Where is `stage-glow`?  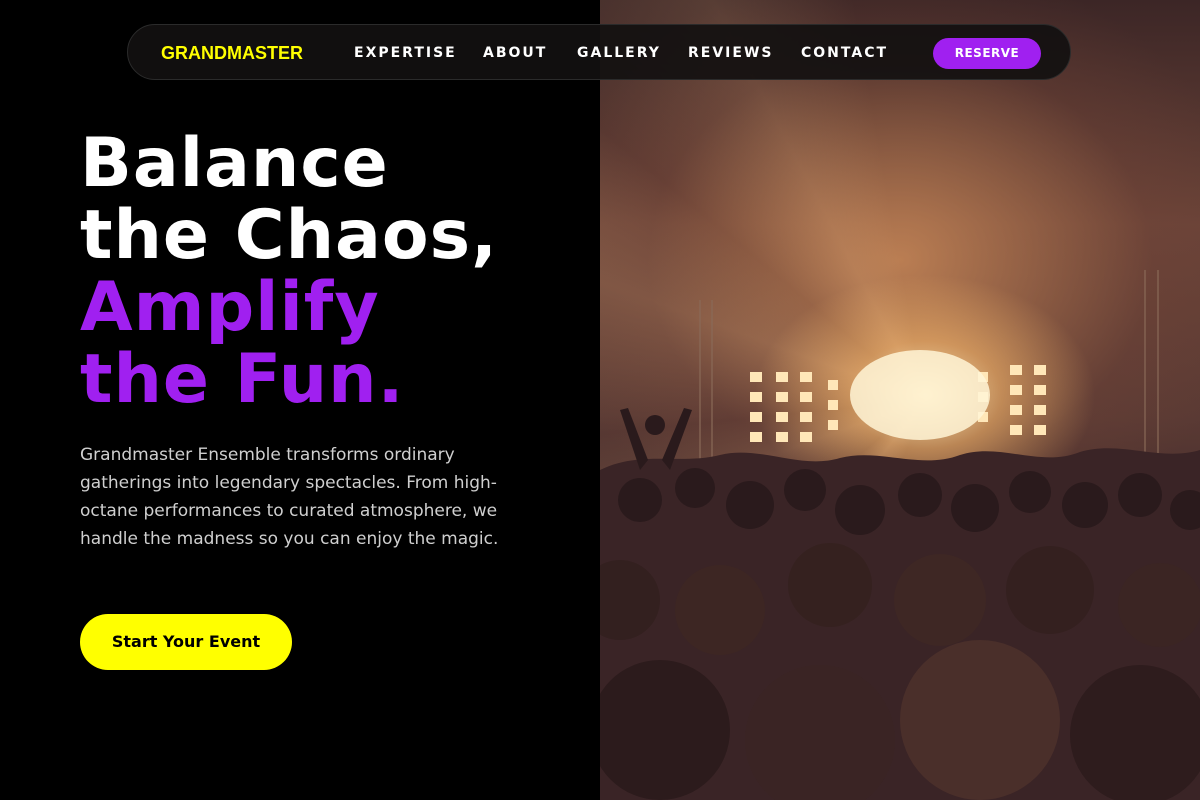
stage-glow is located at coordinates (920, 395).